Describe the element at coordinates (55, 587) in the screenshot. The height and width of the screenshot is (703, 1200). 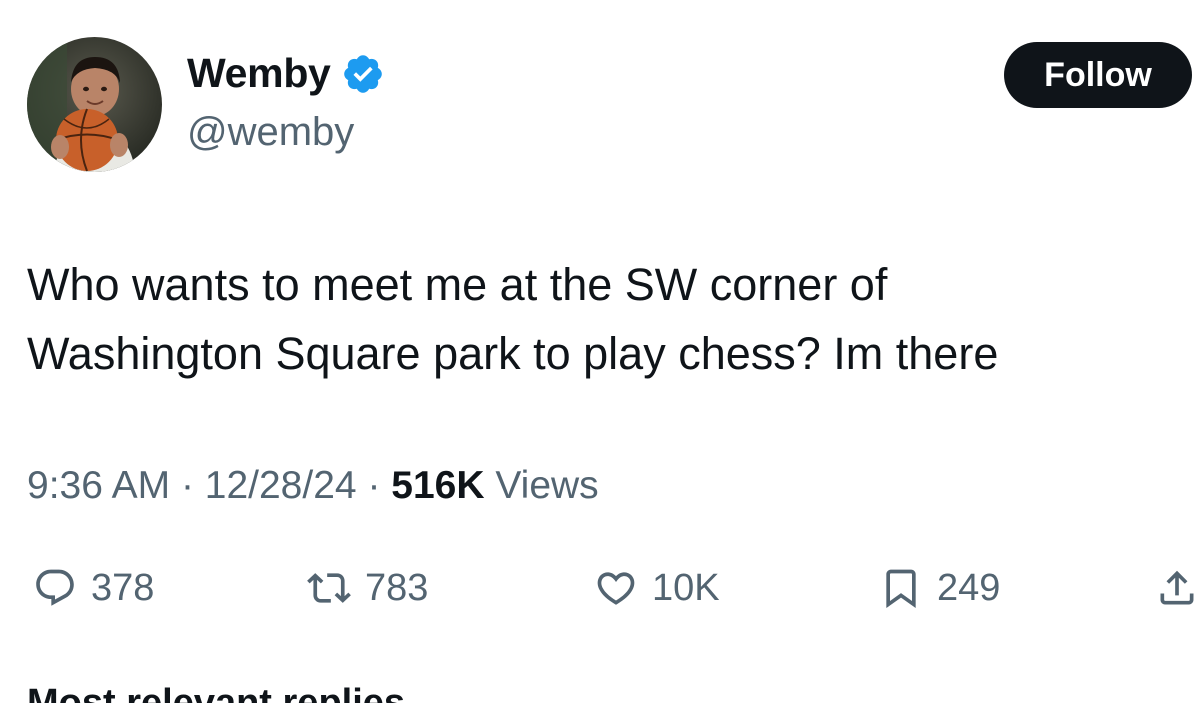
I see `reply-bubble-icon` at that location.